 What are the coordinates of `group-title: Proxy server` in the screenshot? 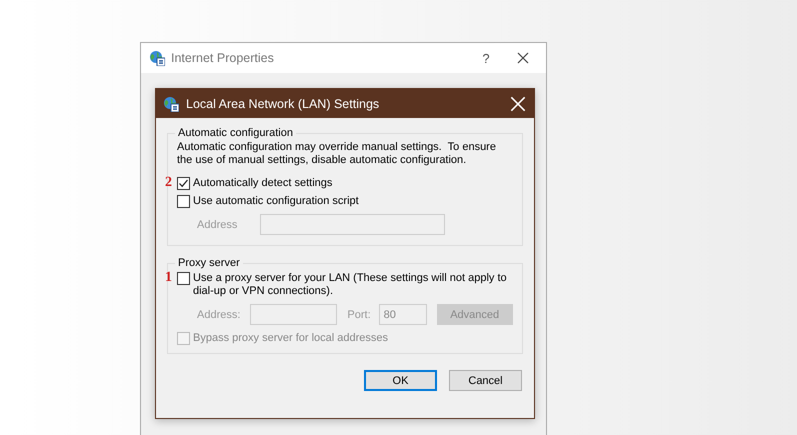 It's located at (209, 263).